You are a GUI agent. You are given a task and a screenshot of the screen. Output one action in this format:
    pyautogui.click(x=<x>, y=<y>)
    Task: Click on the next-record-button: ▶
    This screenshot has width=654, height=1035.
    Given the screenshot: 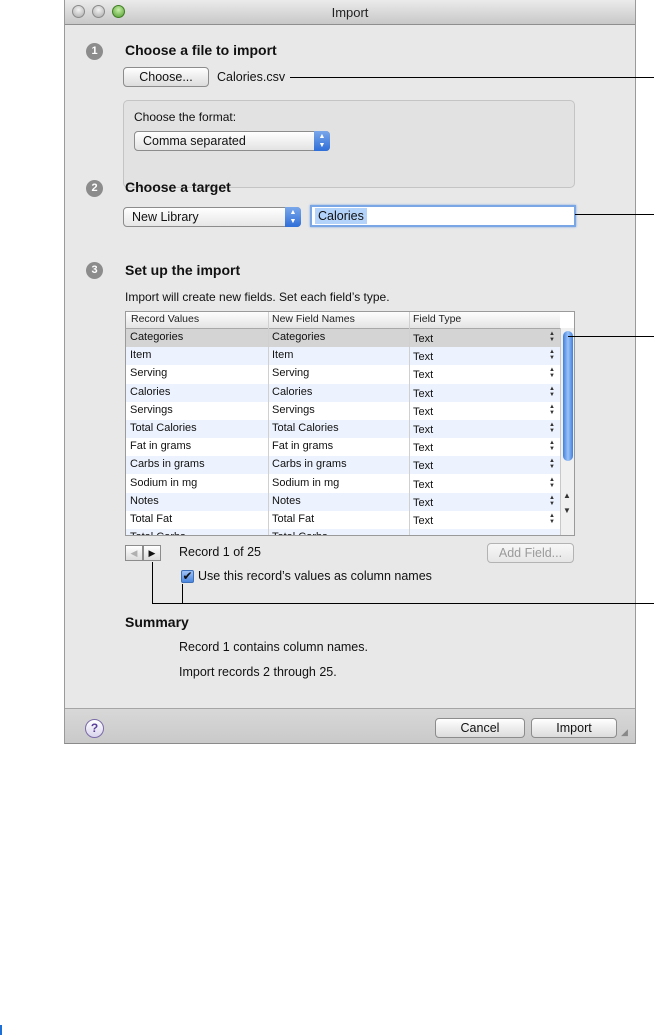 What is the action you would take?
    pyautogui.click(x=152, y=553)
    